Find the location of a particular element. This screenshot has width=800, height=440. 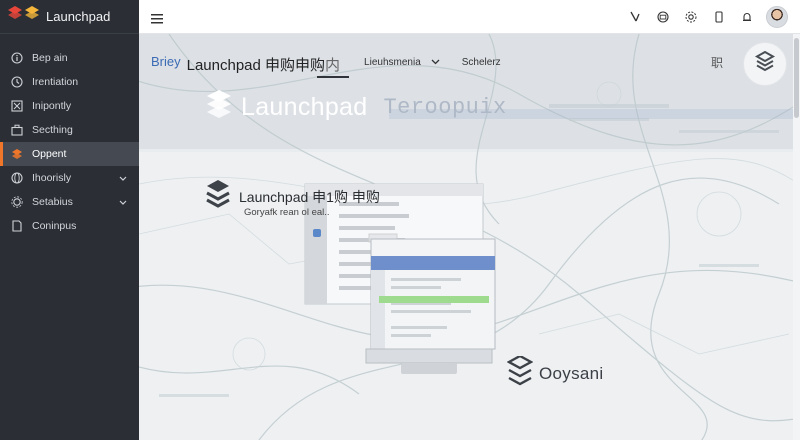

brand-name: Launchpad is located at coordinates (78, 16).